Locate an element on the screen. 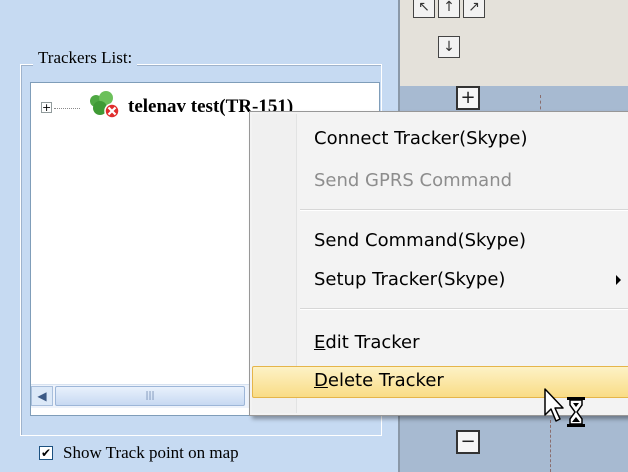 Image resolution: width=628 pixels, height=472 pixels. menu-item-label: Setup Tracker(Skype) is located at coordinates (410, 279).